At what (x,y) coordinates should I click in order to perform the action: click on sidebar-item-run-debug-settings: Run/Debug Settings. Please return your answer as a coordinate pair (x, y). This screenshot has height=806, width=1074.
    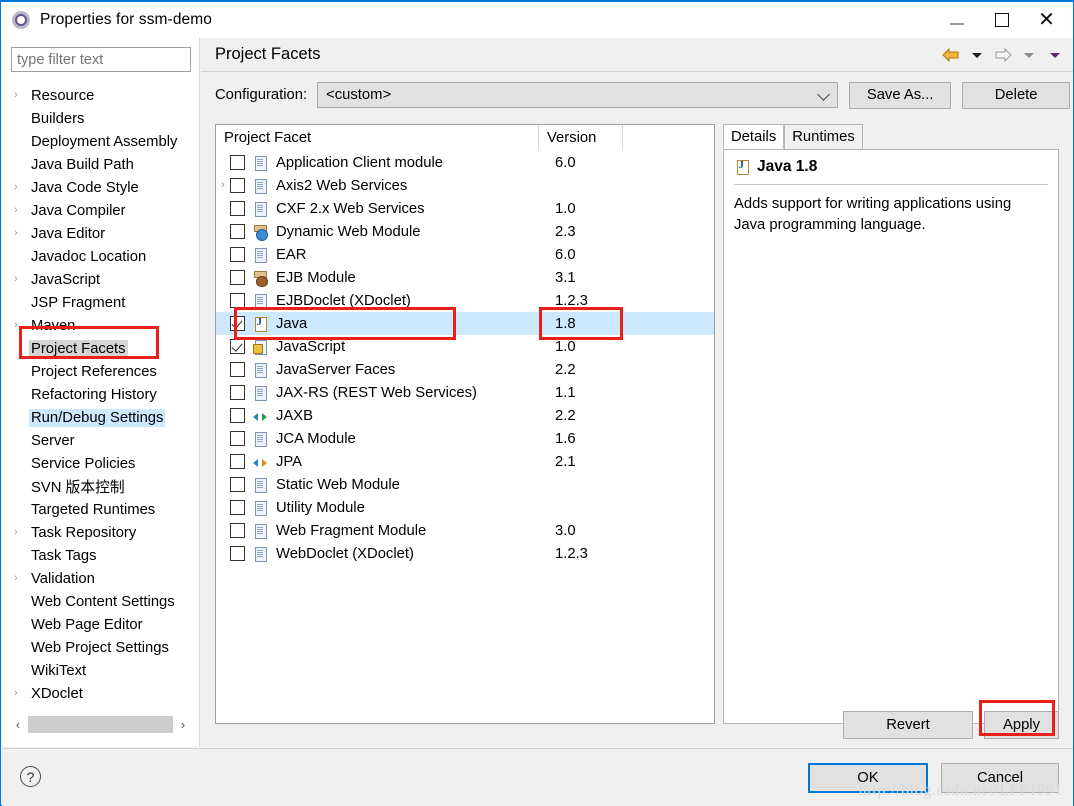
    Looking at the image, I should click on (100, 417).